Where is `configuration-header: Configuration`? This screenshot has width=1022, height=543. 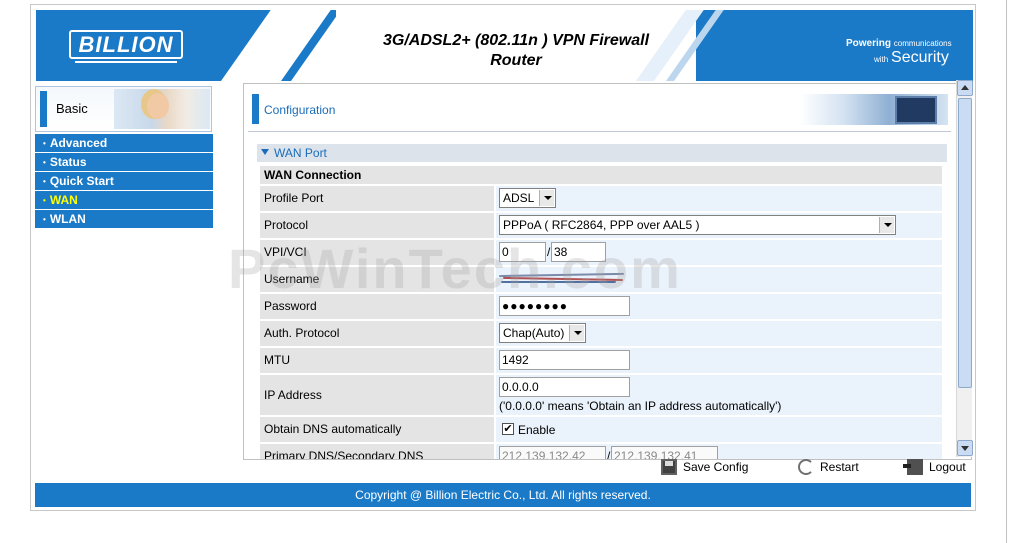
configuration-header: Configuration is located at coordinates (599, 106).